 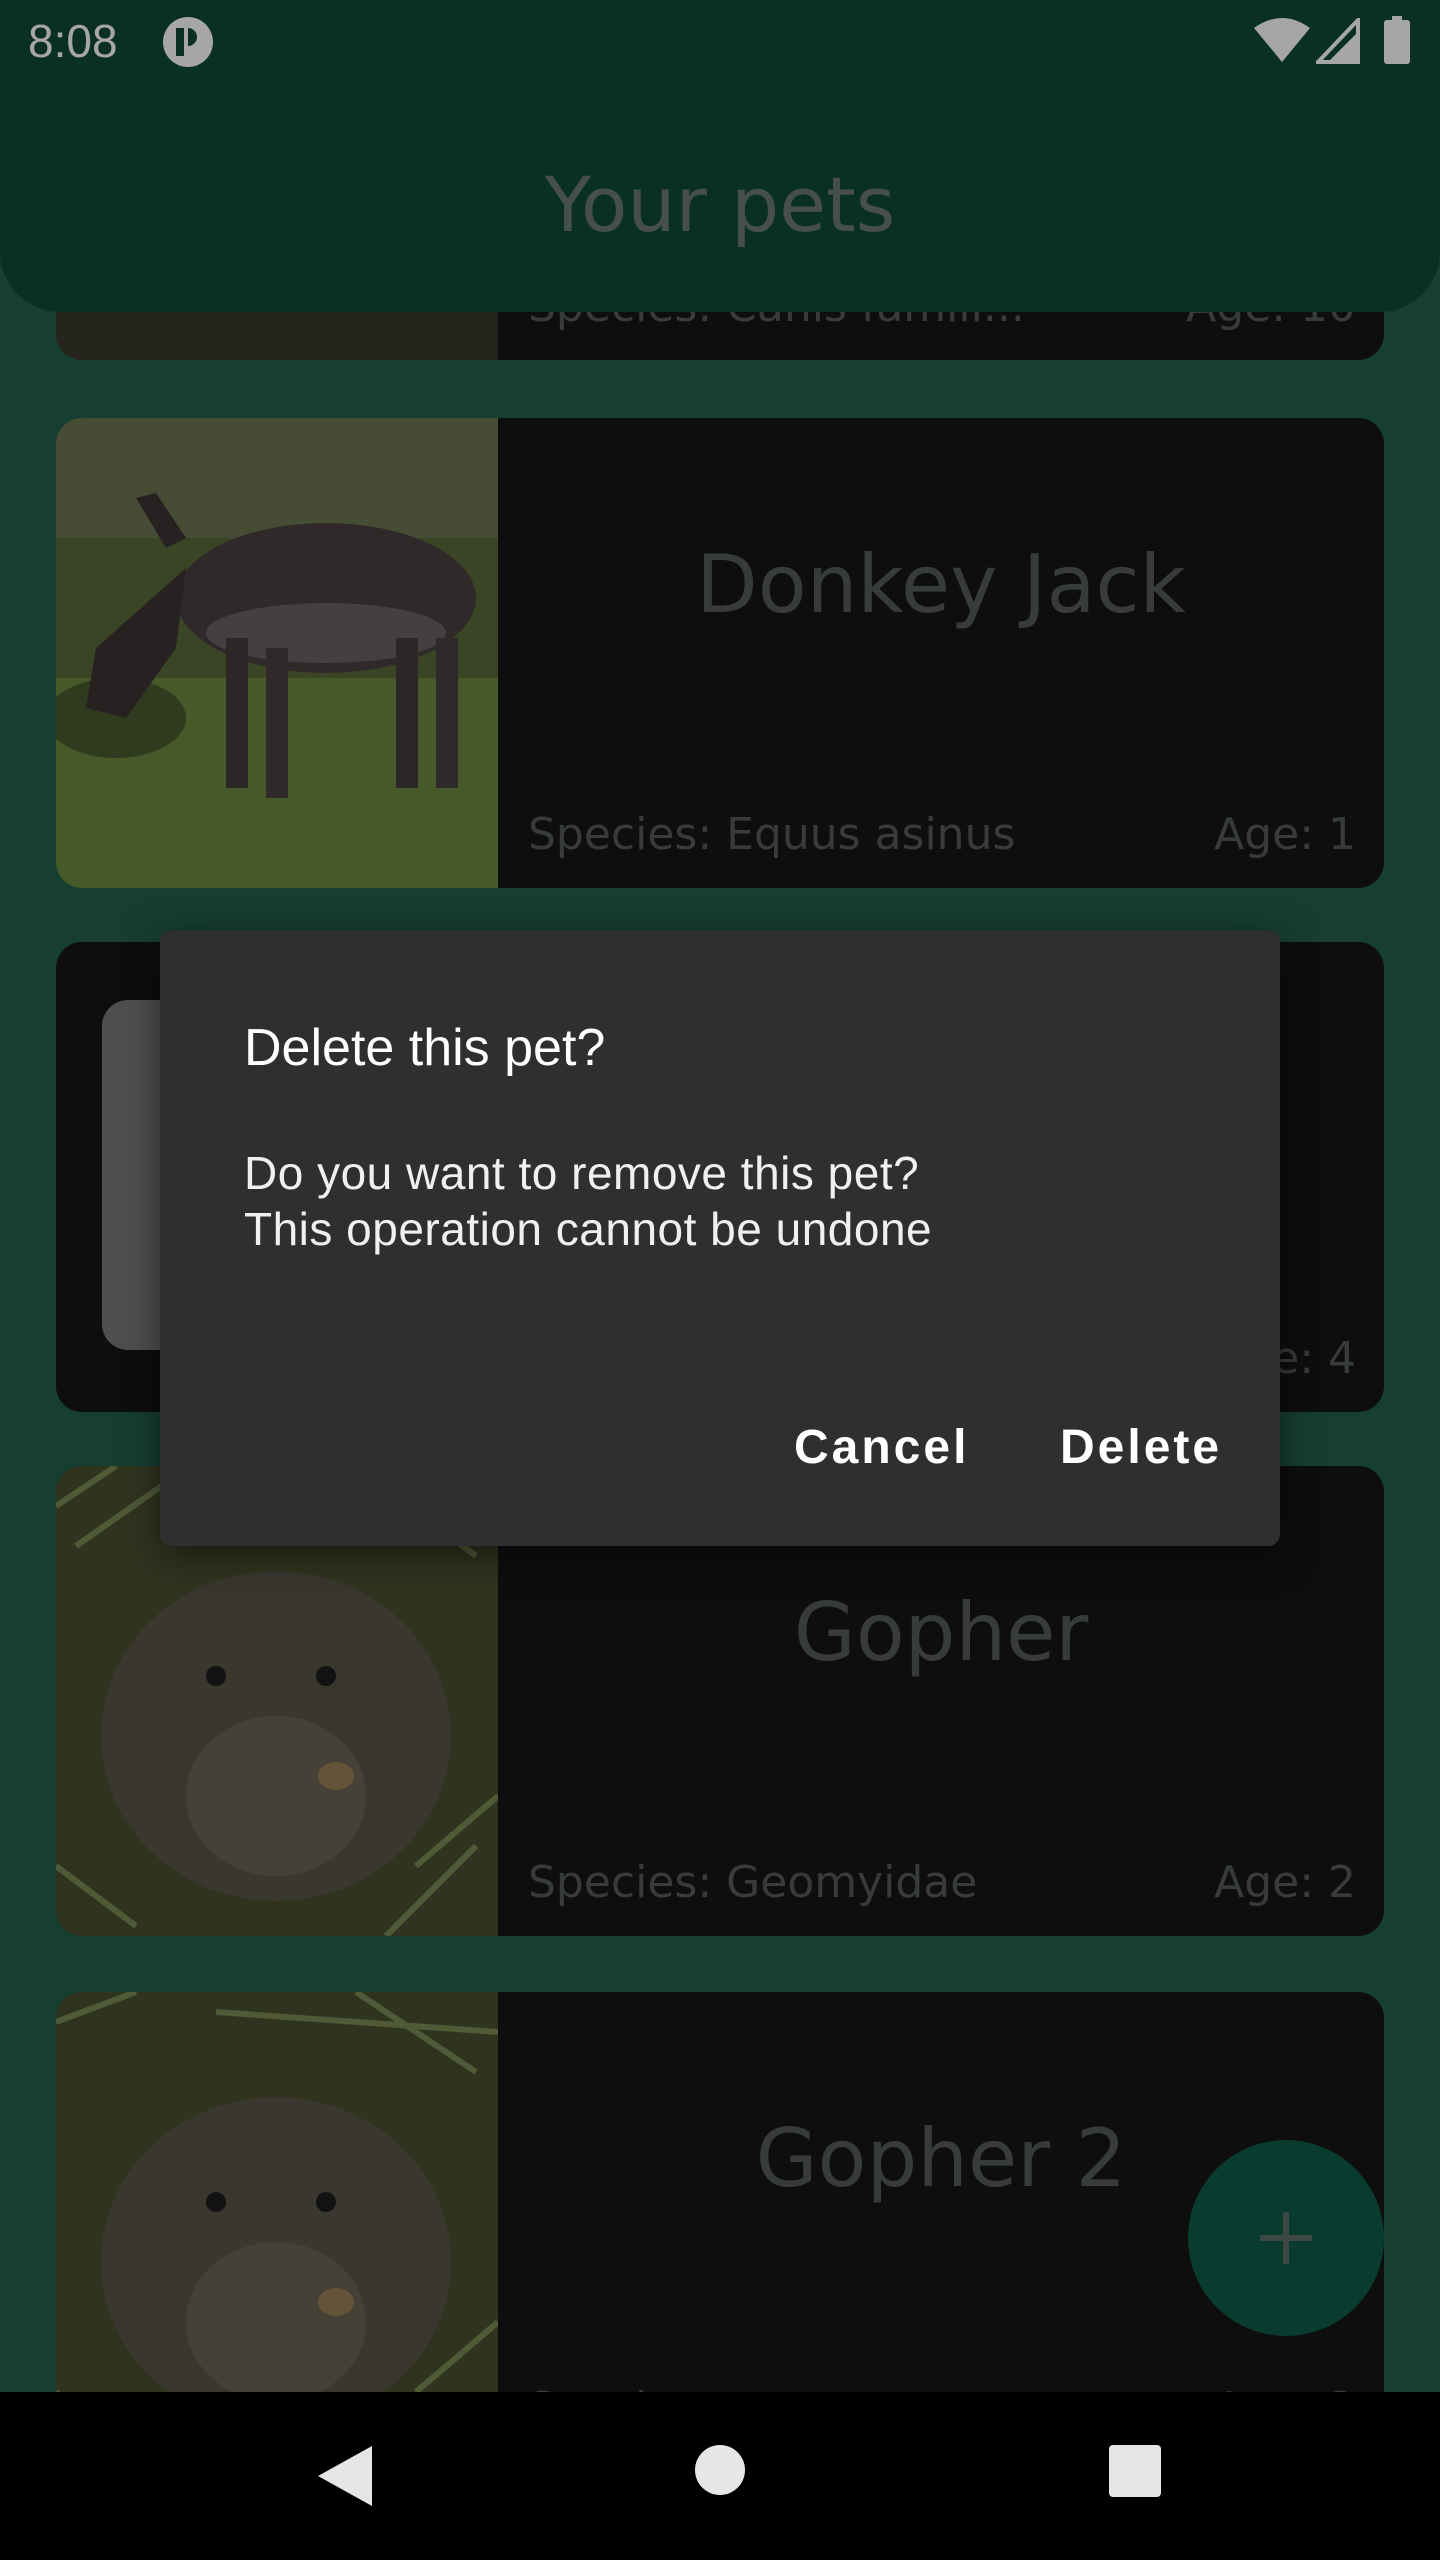 What do you see at coordinates (1135, 2471) in the screenshot?
I see `recents-icon` at bounding box center [1135, 2471].